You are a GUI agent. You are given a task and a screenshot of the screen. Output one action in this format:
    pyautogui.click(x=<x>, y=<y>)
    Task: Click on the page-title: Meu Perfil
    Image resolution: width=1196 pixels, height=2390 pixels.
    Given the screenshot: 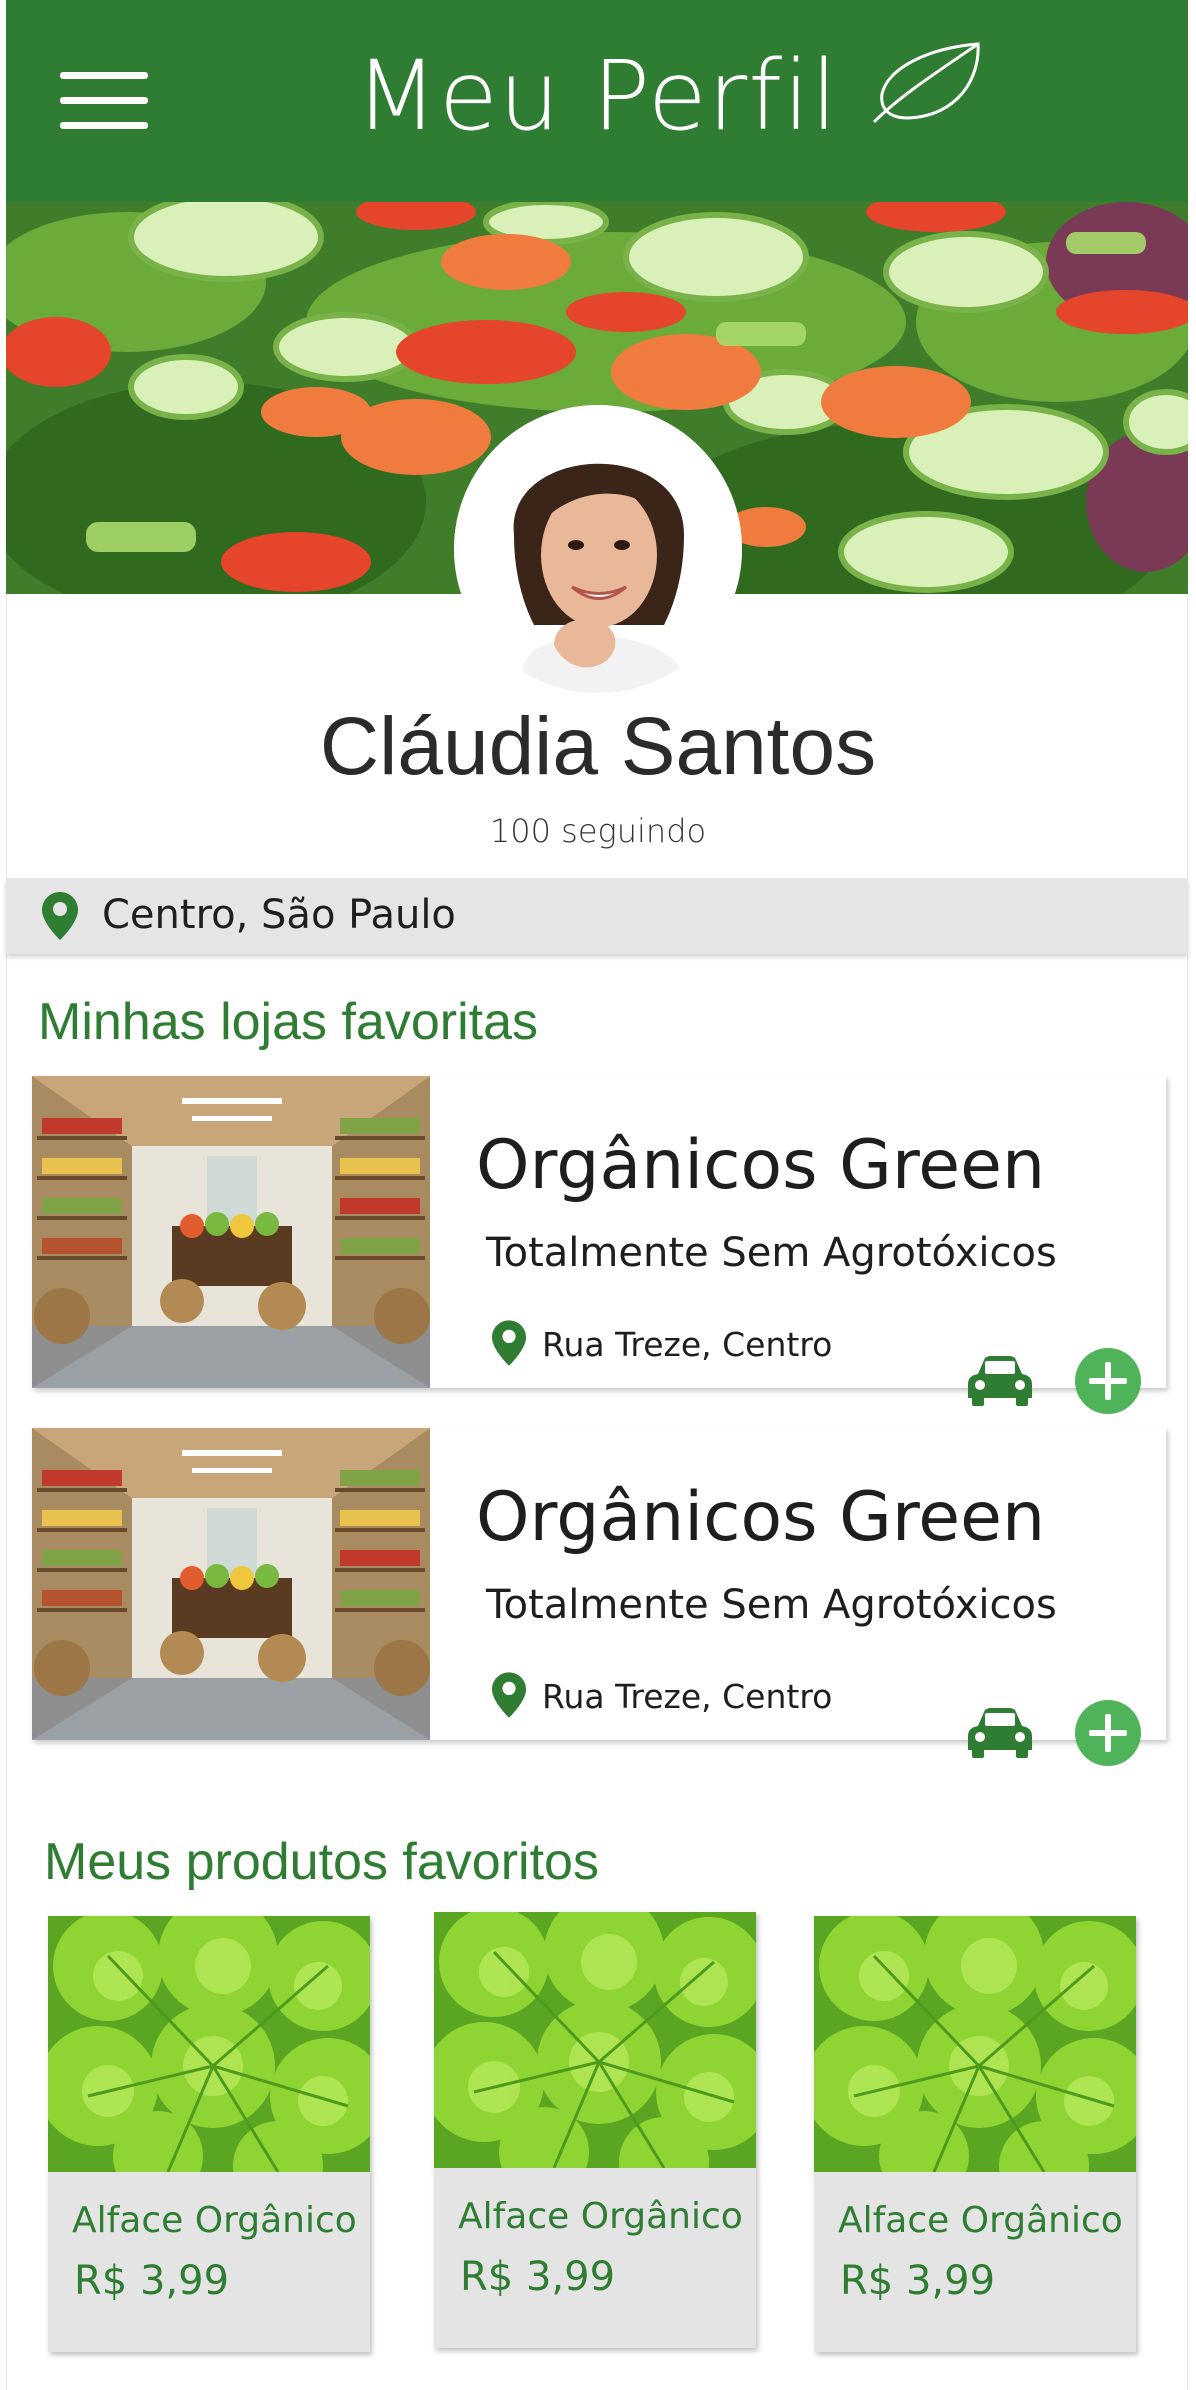 What is the action you would take?
    pyautogui.click(x=597, y=96)
    